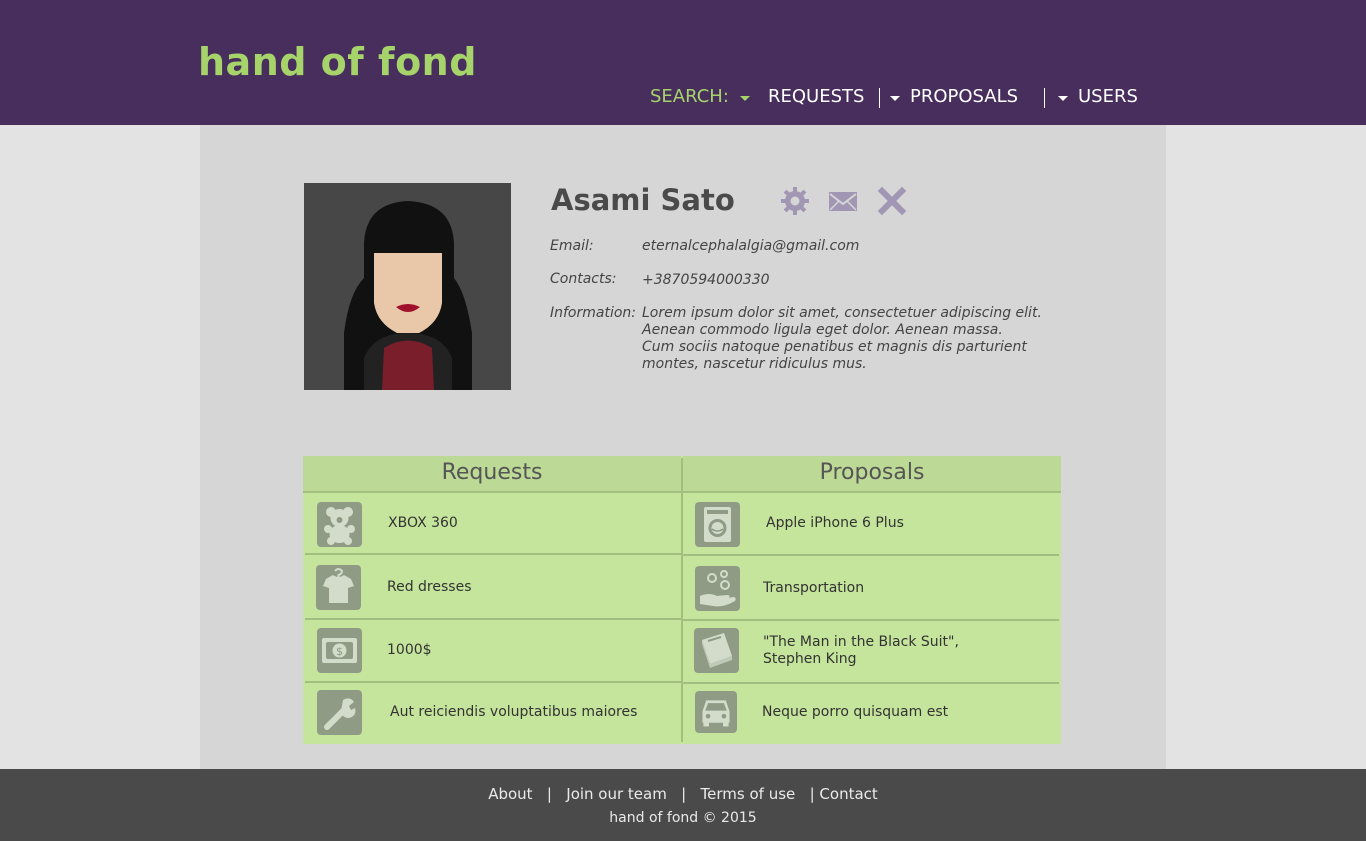 The width and height of the screenshot is (1366, 841). Describe the element at coordinates (717, 524) in the screenshot. I see `washing-machine-icon` at that location.